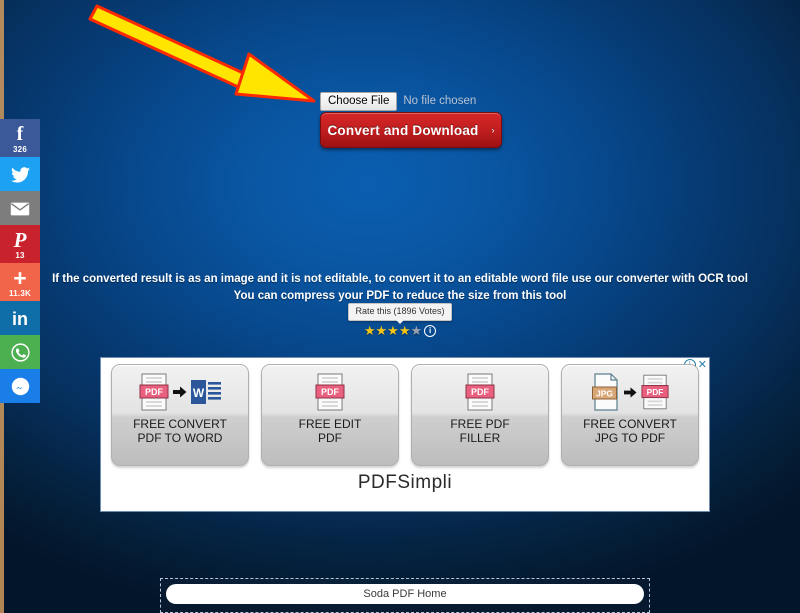 The width and height of the screenshot is (800, 613). Describe the element at coordinates (630, 415) in the screenshot. I see `ad-card-convert-jpg-to-pdf: JPG PDF FREE CONVERT JPG TO PDF` at that location.